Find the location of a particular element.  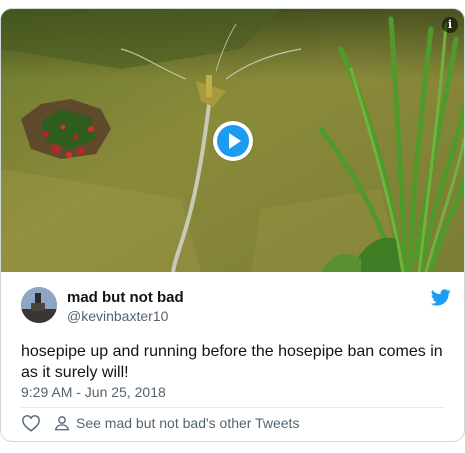

tweet-actions: See mad but not bad's other Tweets is located at coordinates (160, 423).